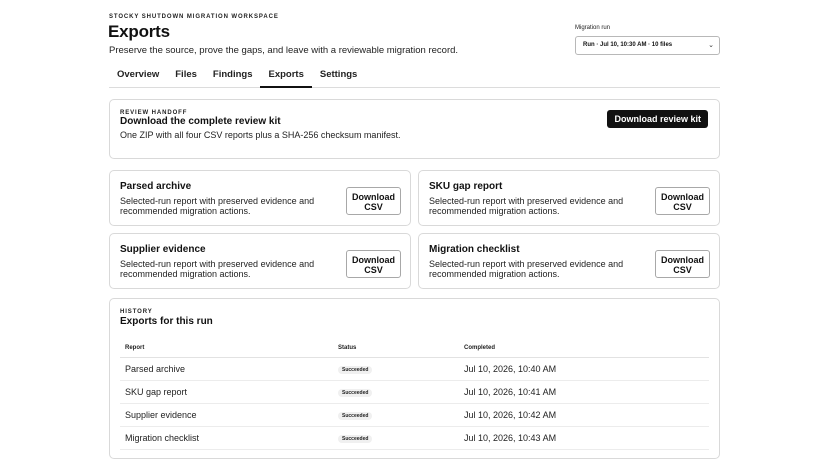 The width and height of the screenshot is (828, 466). Describe the element at coordinates (414, 75) in the screenshot. I see `tab-bar: Overview Files Findings Exports Settings` at that location.